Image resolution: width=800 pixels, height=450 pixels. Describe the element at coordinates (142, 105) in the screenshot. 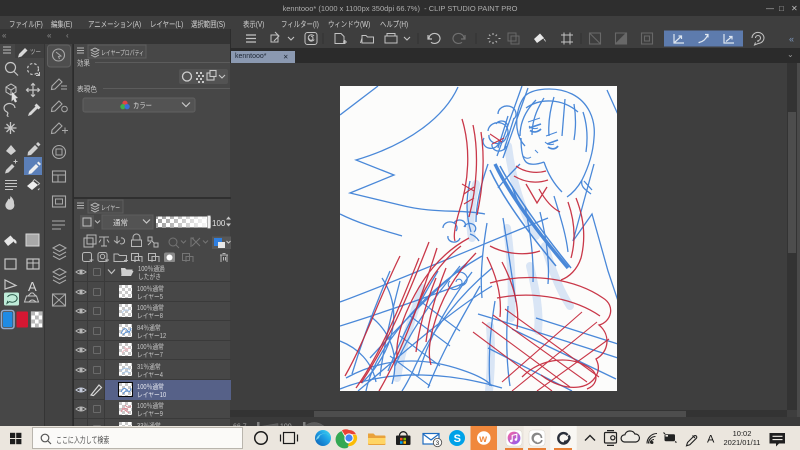

I see `svg-text: カラー` at that location.